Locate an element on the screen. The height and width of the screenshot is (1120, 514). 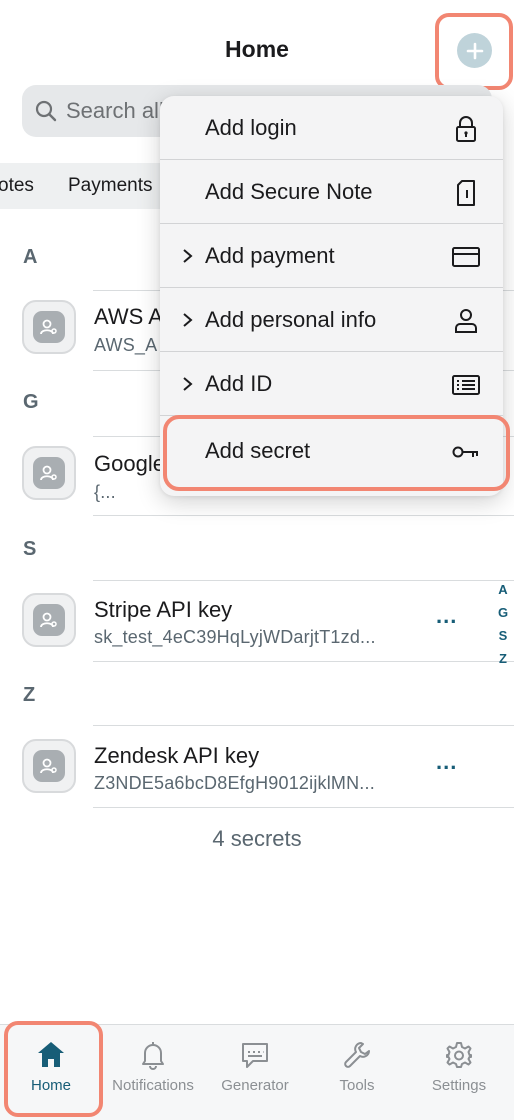
tab-generator: Generator is located at coordinates (255, 1072).